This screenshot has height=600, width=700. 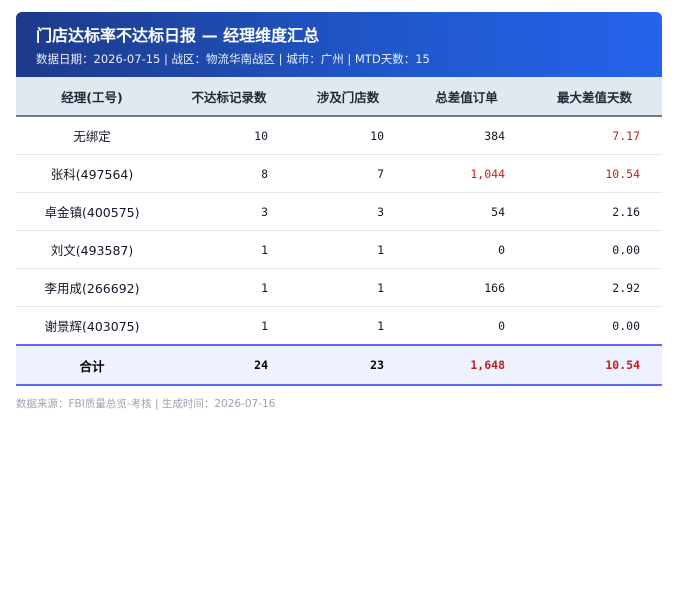 I want to click on cell-stores: 7, so click(x=348, y=173).